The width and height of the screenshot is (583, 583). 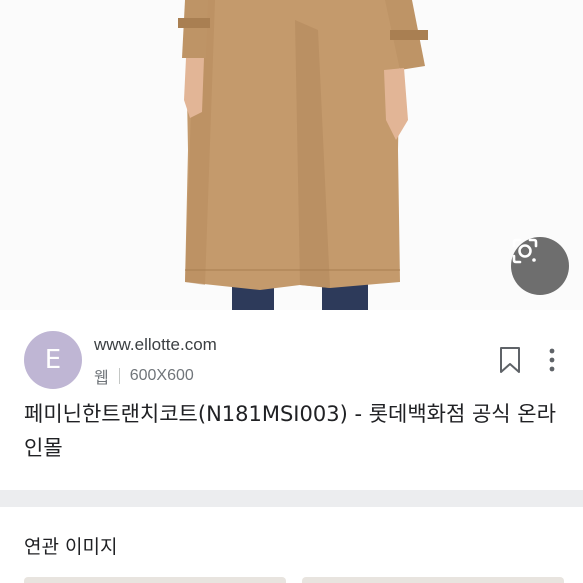 I want to click on lens-search-icon, so click(x=525, y=251).